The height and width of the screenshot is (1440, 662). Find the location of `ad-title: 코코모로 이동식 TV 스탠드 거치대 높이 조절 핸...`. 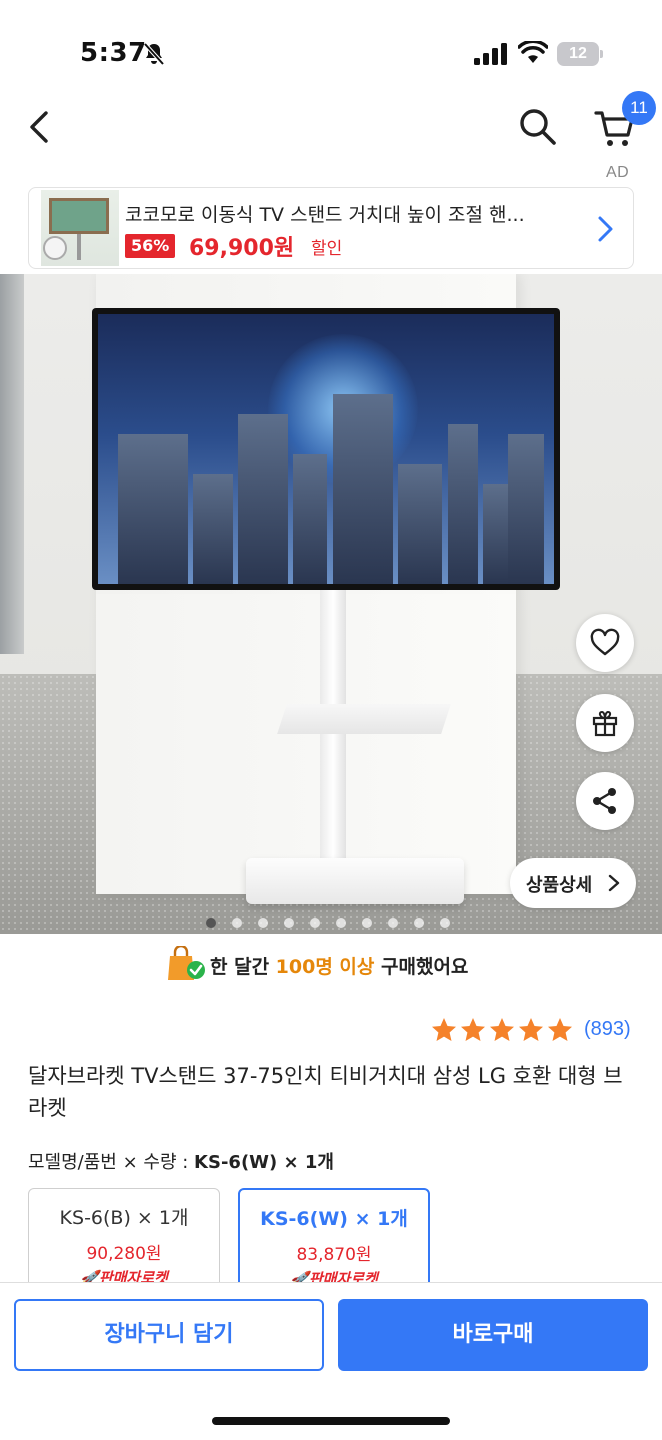

ad-title: 코코모로 이동식 TV 스탠드 거치대 높이 조절 핸... is located at coordinates (325, 215).